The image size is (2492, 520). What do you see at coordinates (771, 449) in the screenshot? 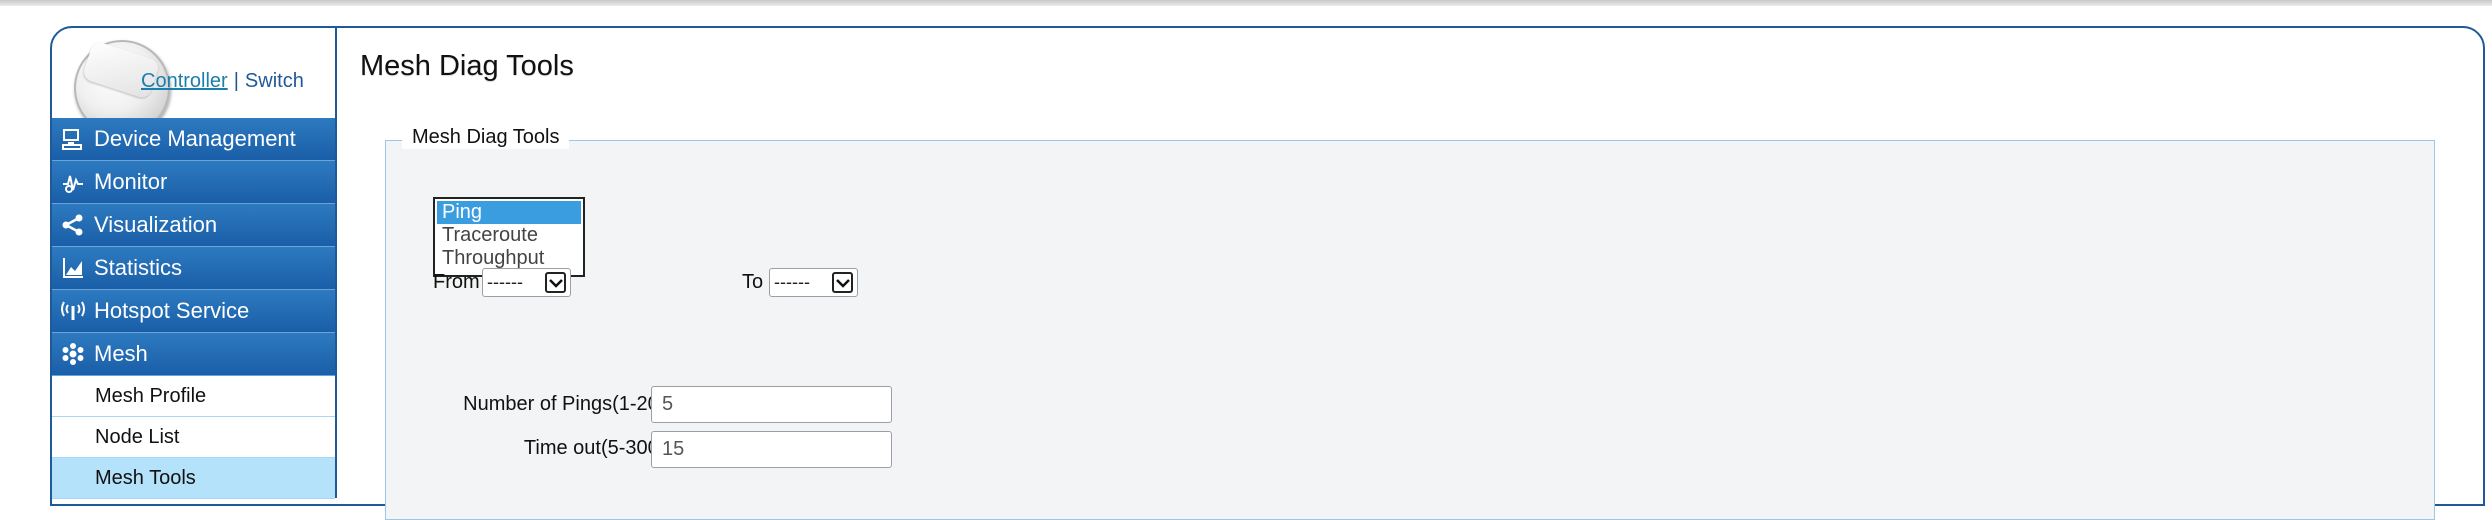
I see `timeout-input` at bounding box center [771, 449].